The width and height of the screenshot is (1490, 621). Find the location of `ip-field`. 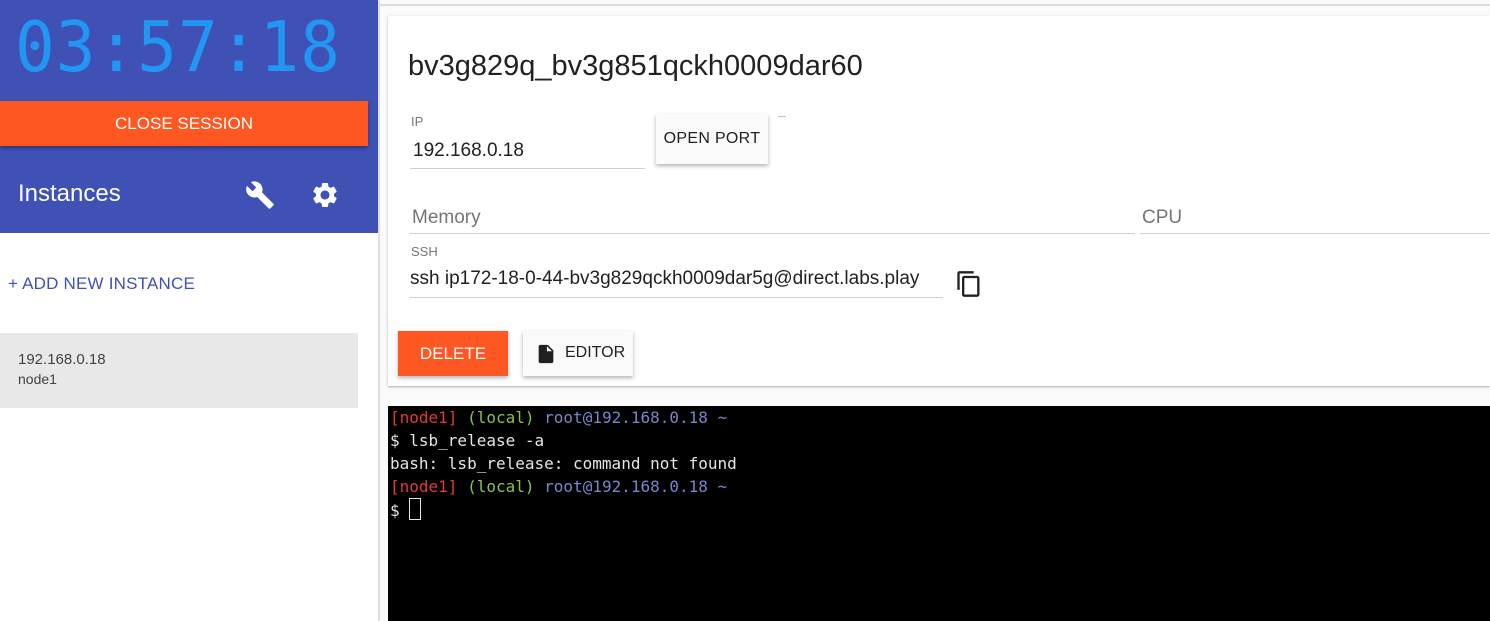

ip-field is located at coordinates (528, 151).